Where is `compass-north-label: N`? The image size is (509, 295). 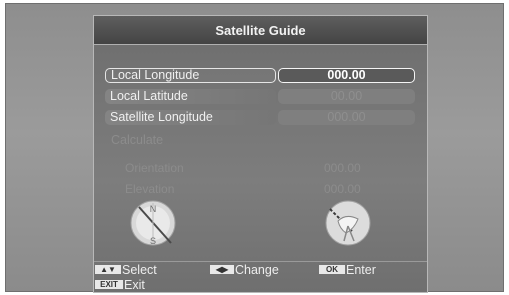
compass-north-label: N is located at coordinates (153, 209).